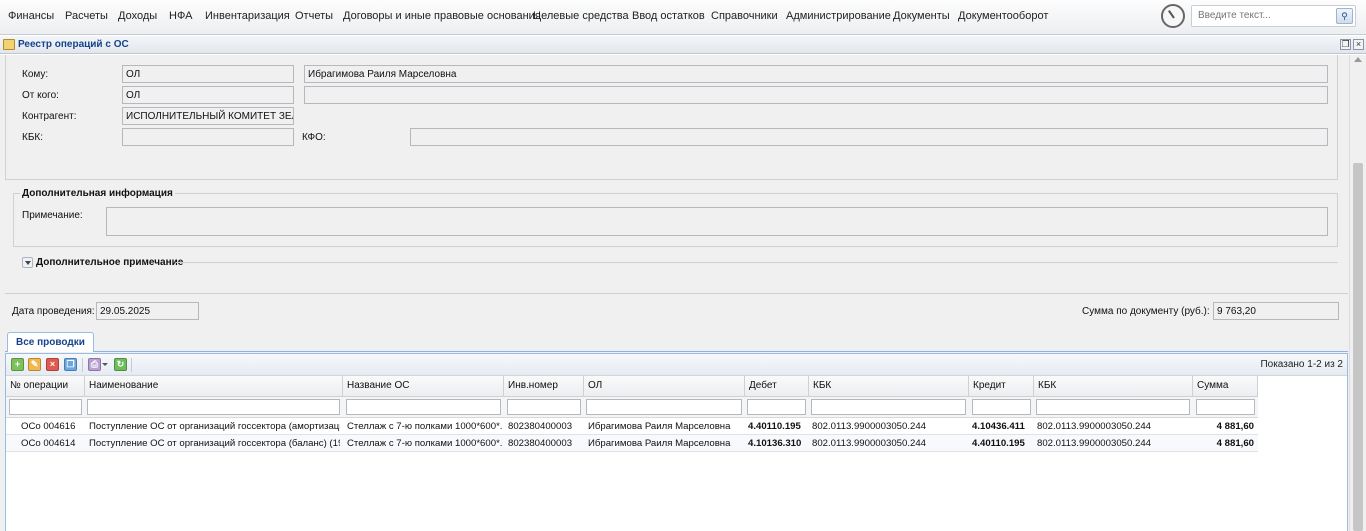 The image size is (1366, 531). Describe the element at coordinates (423, 386) in the screenshot. I see `column-asset-name: Название ОС` at that location.